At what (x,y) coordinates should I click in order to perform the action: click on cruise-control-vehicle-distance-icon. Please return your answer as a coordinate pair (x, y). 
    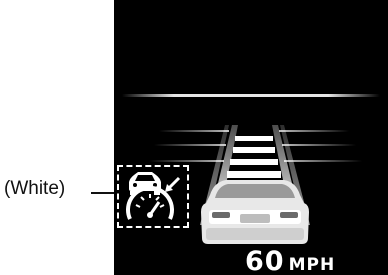
    Looking at the image, I should click on (153, 196).